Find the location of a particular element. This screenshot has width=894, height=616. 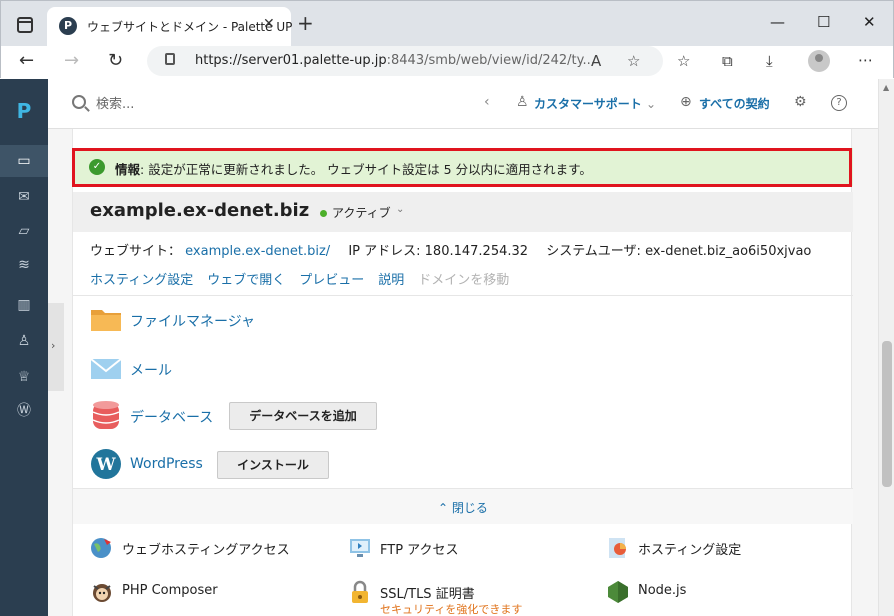

tab-actions-icon is located at coordinates (25, 25).